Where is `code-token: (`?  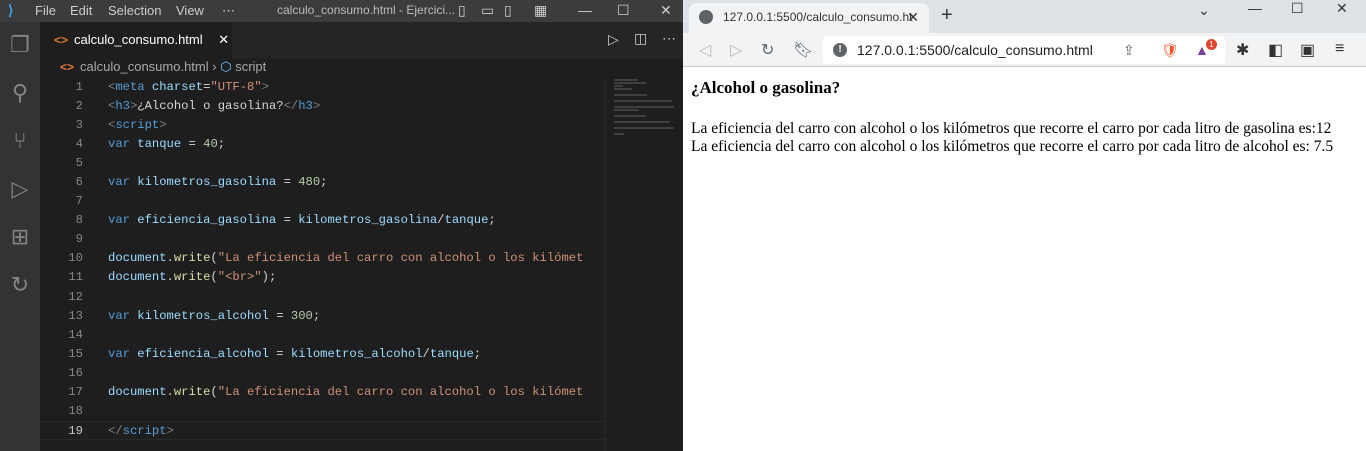
code-token: ( is located at coordinates (214, 258).